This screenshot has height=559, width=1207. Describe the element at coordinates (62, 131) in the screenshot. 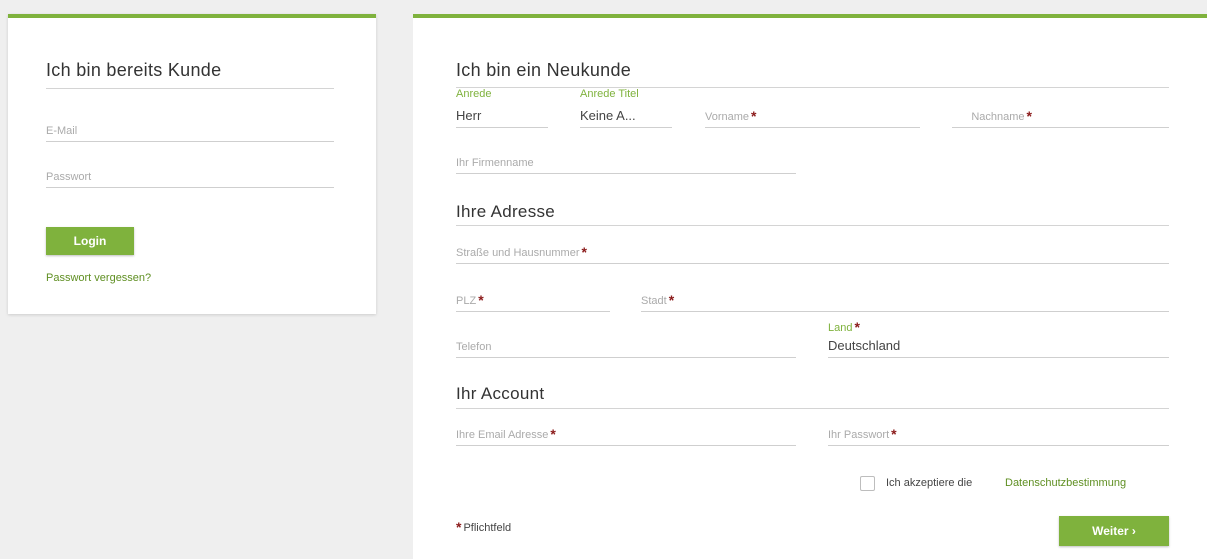

I see `login-email-placeholder: E-Mail` at that location.